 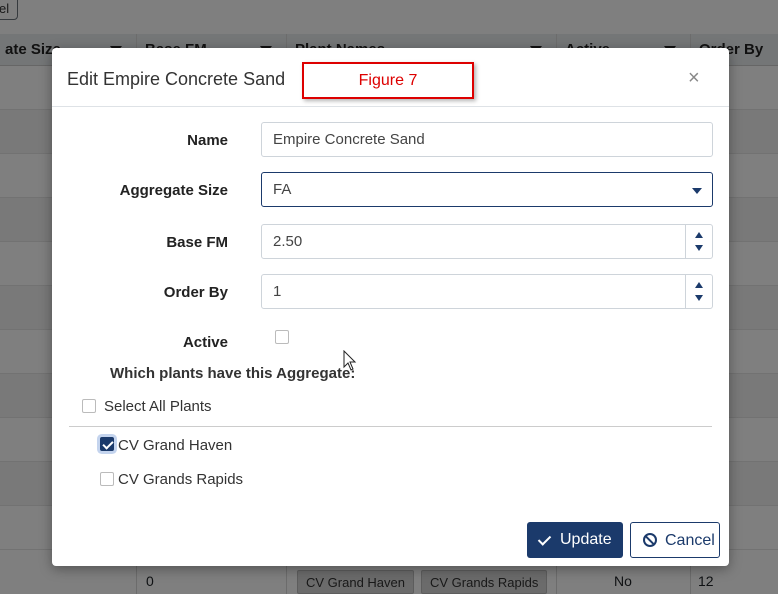 What do you see at coordinates (282, 337) in the screenshot?
I see `active-checkbox` at bounding box center [282, 337].